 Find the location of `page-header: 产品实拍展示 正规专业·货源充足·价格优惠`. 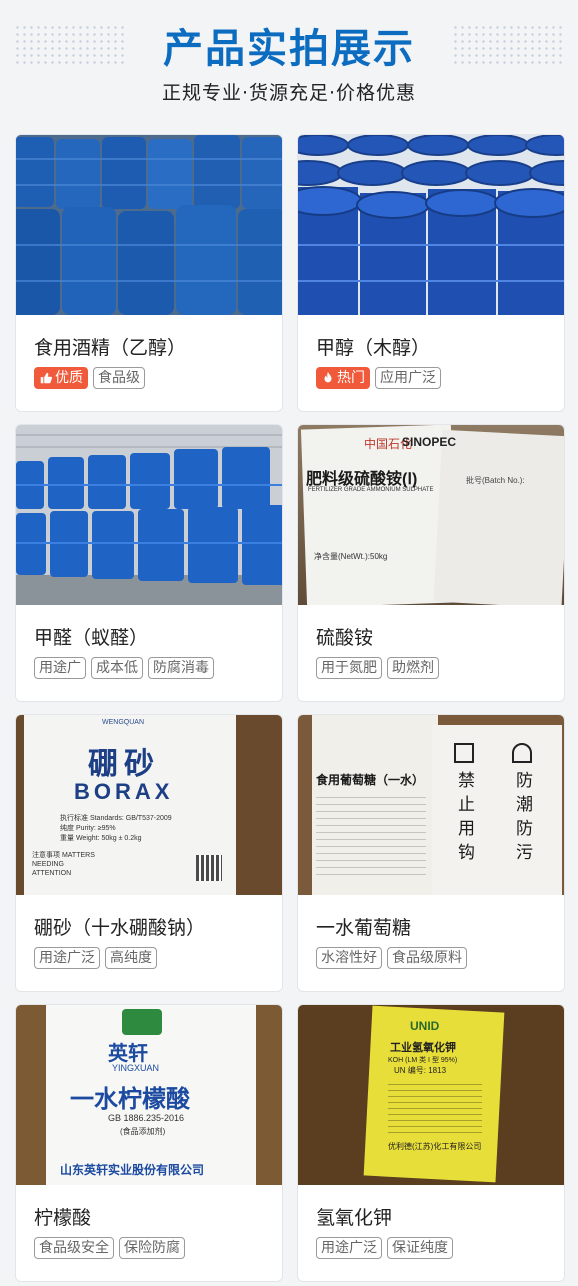

page-header: 产品实拍展示 正规专业·货源充足·价格优惠 is located at coordinates (289, 61).